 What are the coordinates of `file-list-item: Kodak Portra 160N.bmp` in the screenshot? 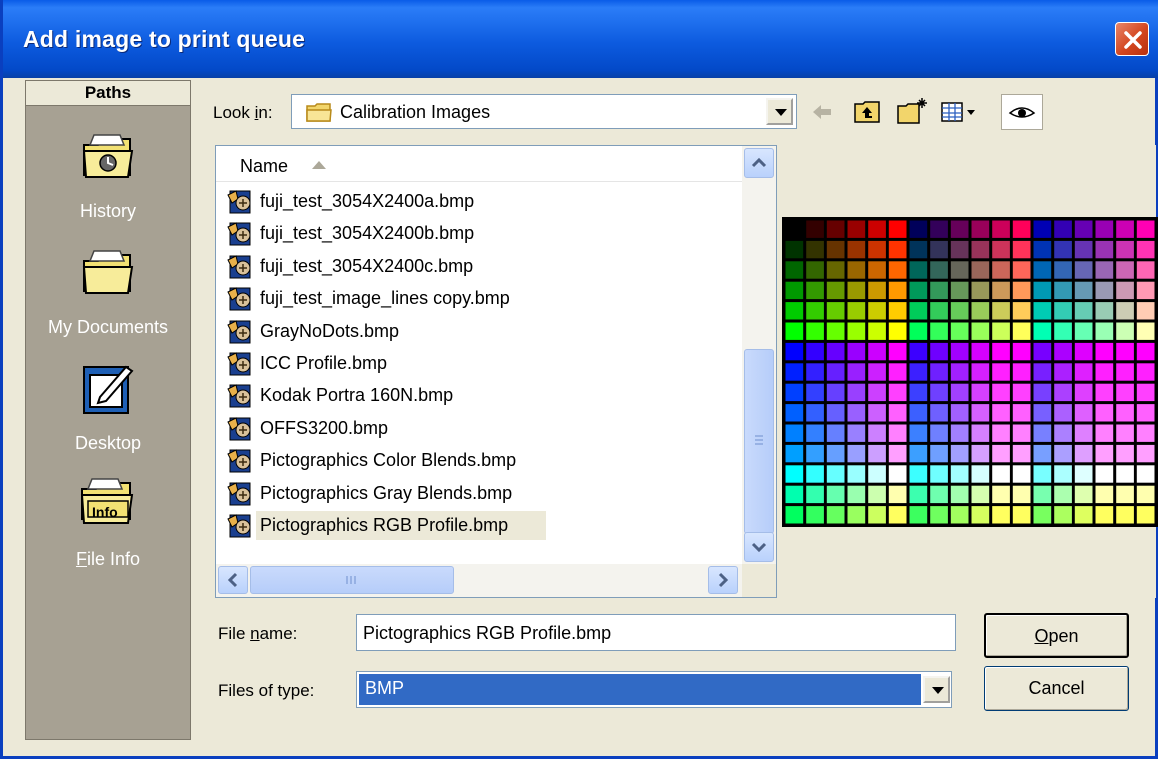 It's located at (484, 395).